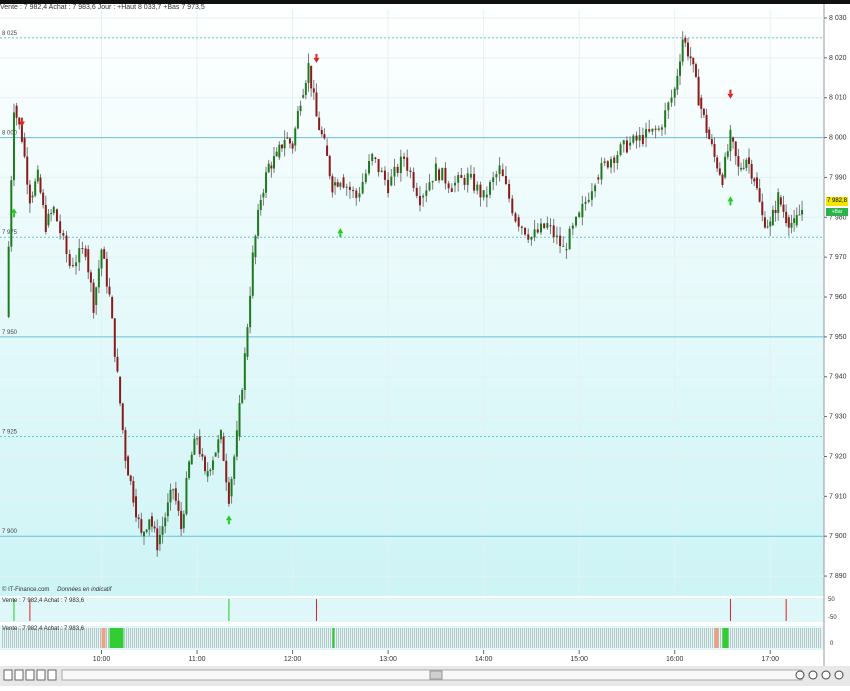 The height and width of the screenshot is (691, 850). I want to click on x-tick-label: 17:00, so click(770, 659).